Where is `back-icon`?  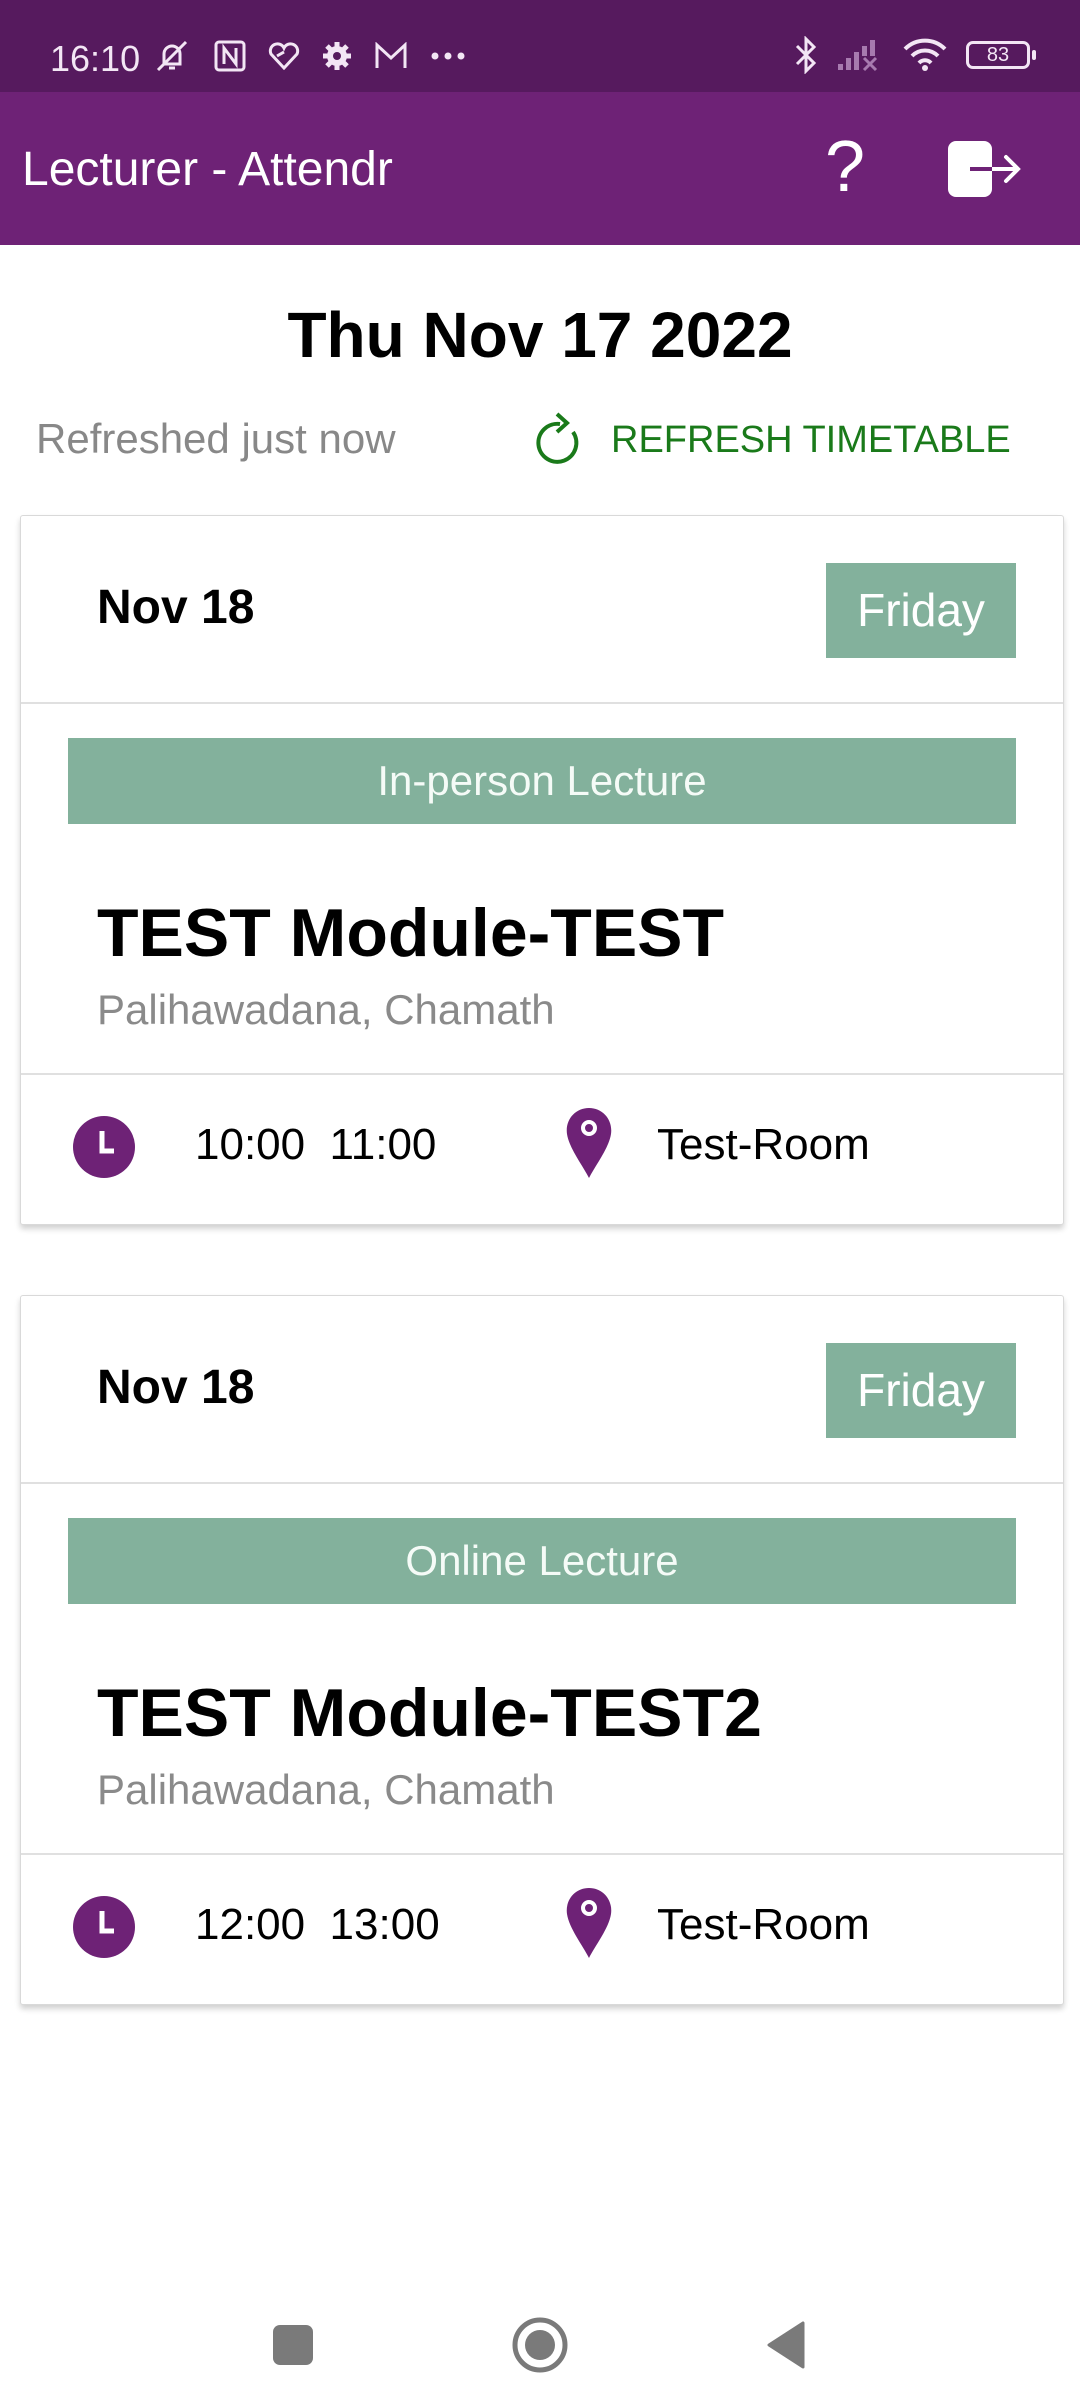 back-icon is located at coordinates (786, 2345).